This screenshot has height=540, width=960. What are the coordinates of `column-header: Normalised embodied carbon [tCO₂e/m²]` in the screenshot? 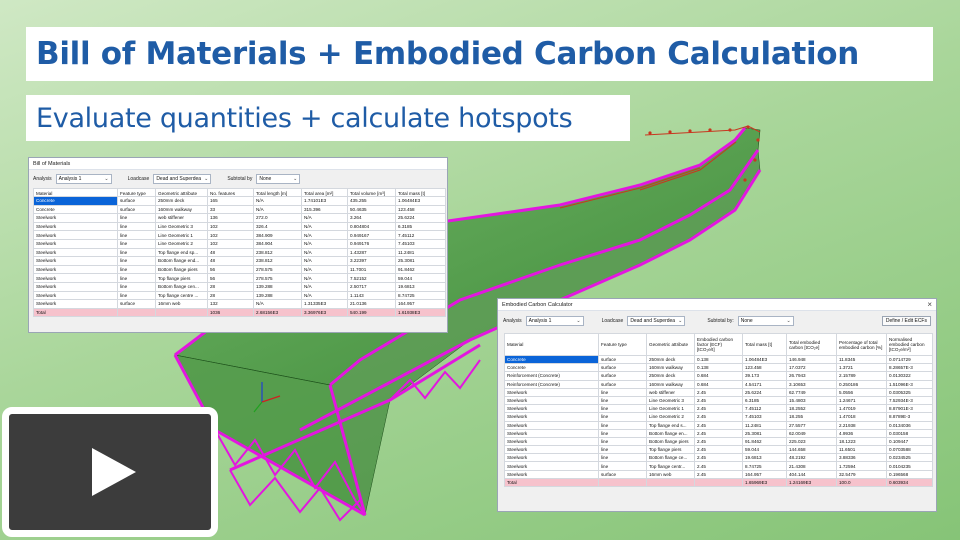 It's located at (909, 344).